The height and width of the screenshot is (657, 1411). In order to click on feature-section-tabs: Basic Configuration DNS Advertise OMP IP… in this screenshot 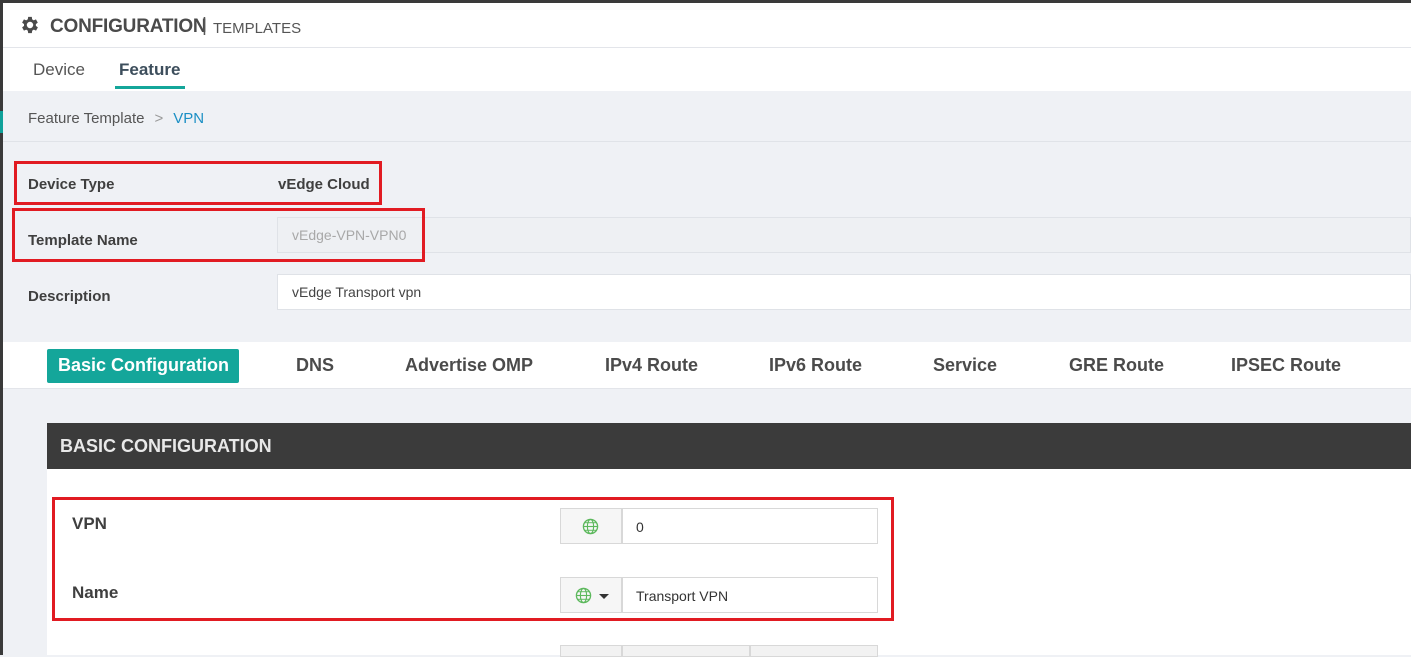, I will do `click(707, 365)`.